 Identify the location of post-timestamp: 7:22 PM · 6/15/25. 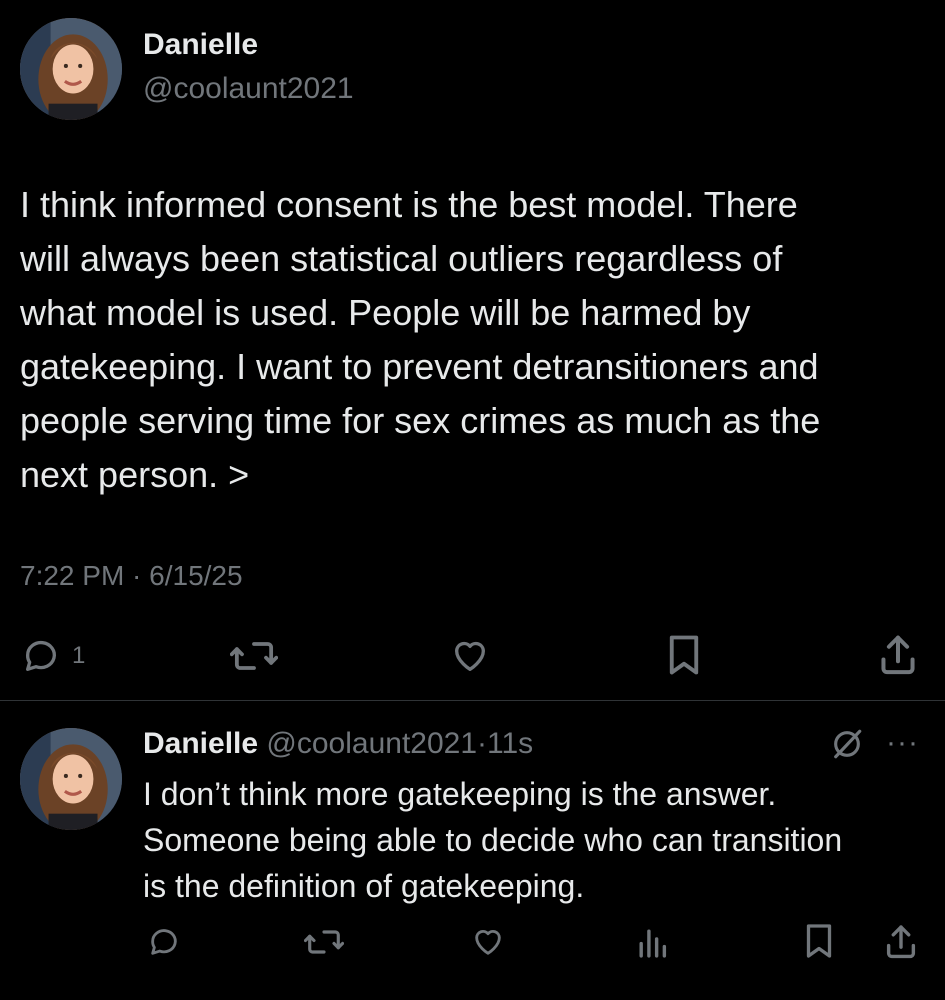
(131, 576).